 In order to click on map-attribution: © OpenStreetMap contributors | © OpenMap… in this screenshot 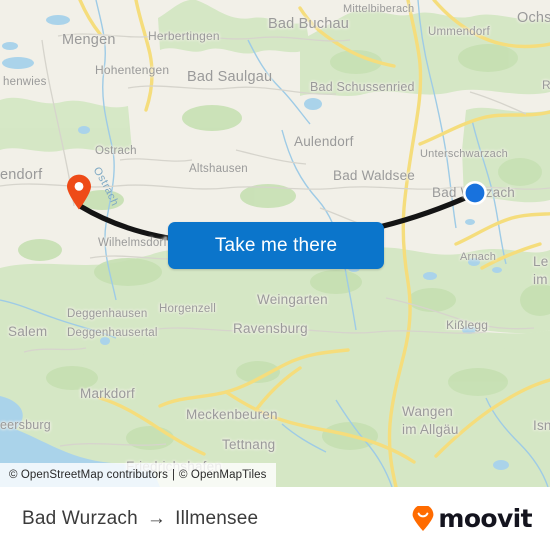, I will do `click(138, 475)`.